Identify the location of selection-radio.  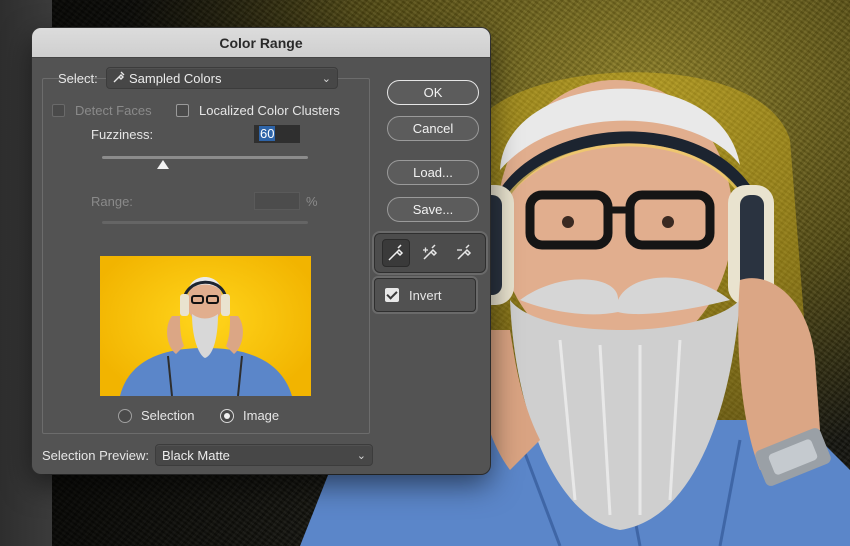
(125, 415).